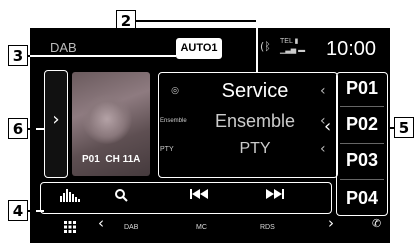  I want to click on phone-icon: ✆, so click(376, 223).